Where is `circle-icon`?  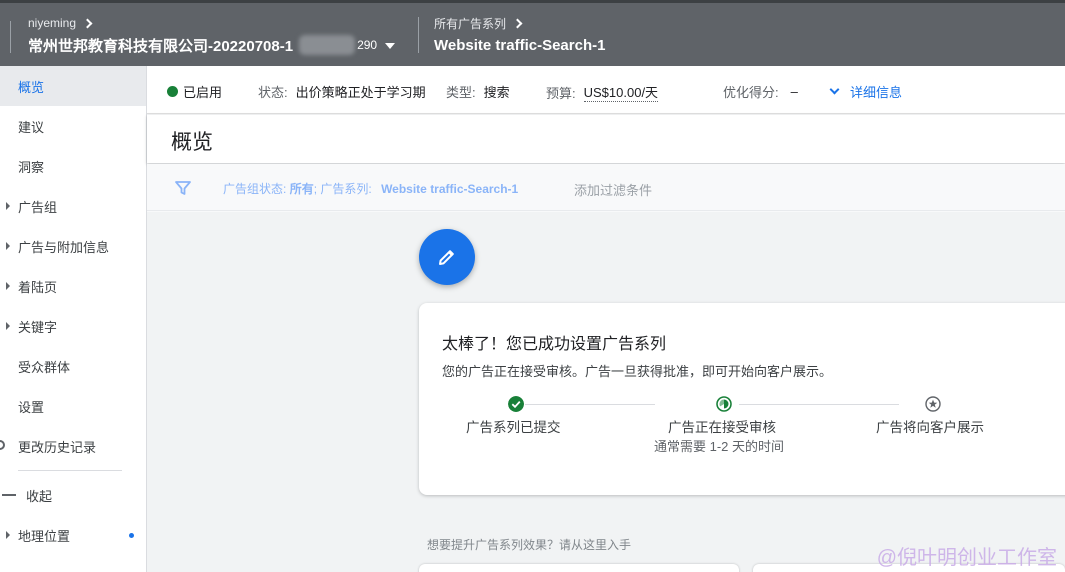 circle-icon is located at coordinates (2, 445).